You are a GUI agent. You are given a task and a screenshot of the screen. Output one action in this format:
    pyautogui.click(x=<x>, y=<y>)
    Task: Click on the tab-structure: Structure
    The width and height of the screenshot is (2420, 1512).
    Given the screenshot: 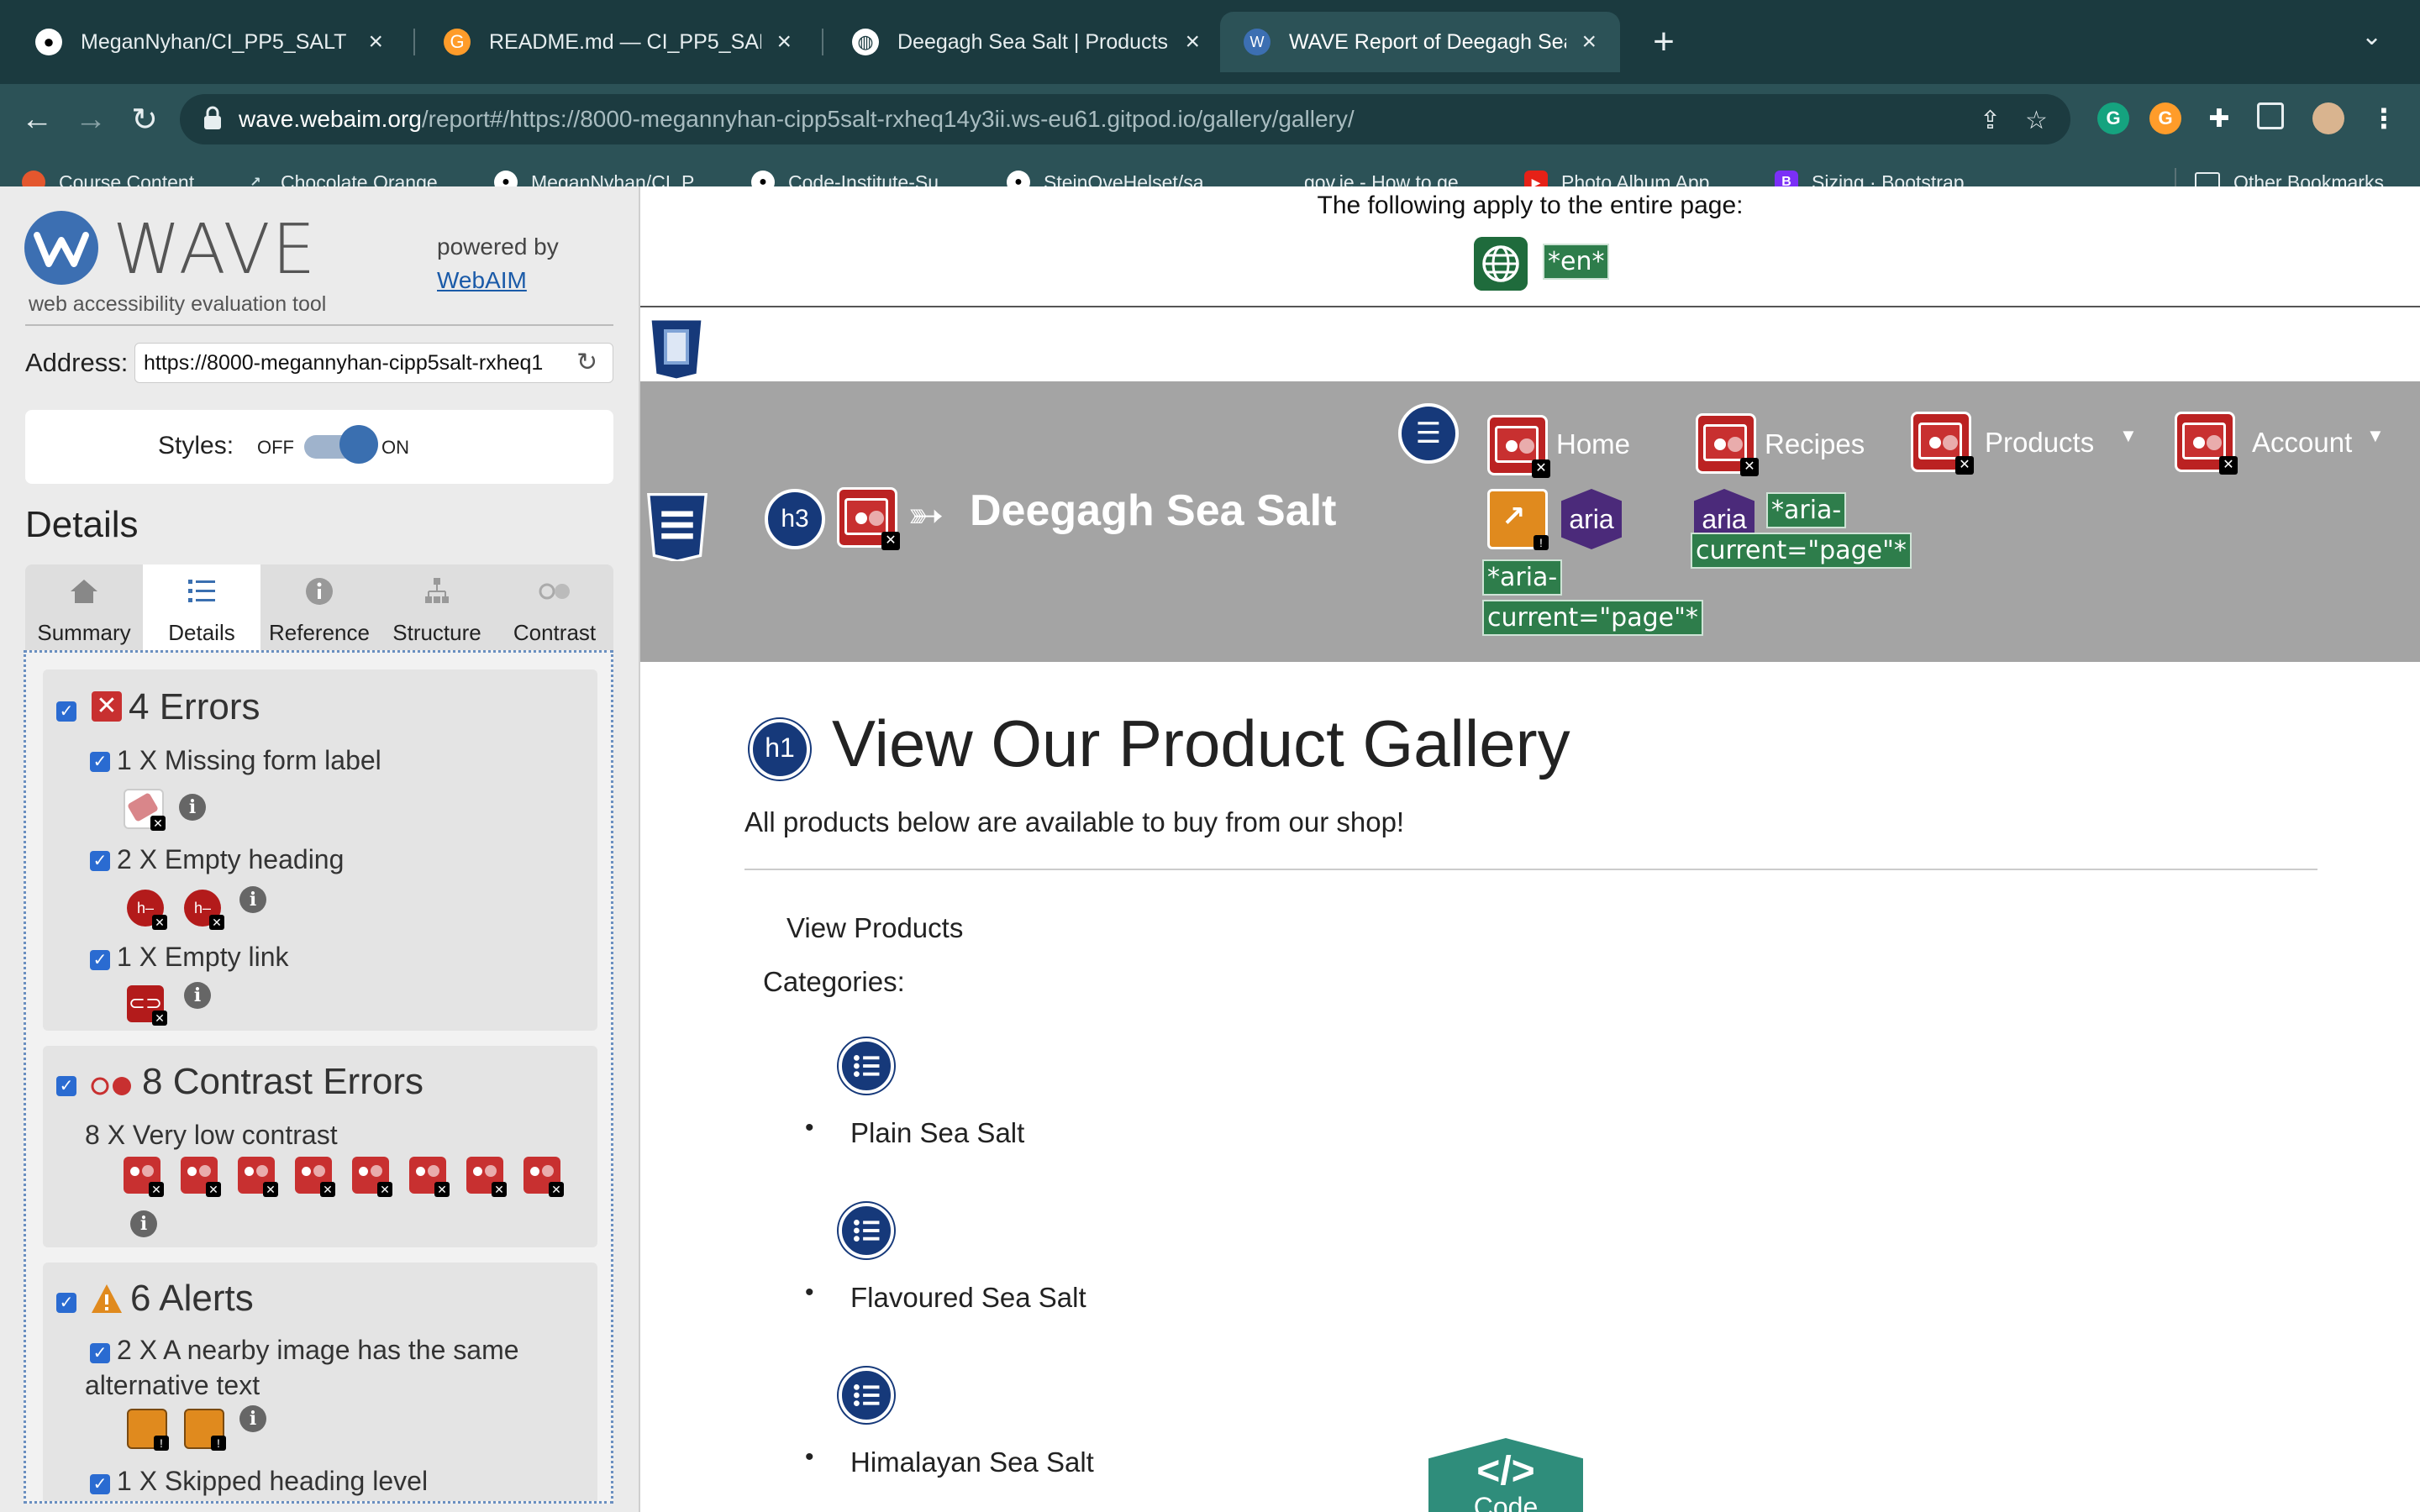 What is the action you would take?
    pyautogui.click(x=437, y=608)
    